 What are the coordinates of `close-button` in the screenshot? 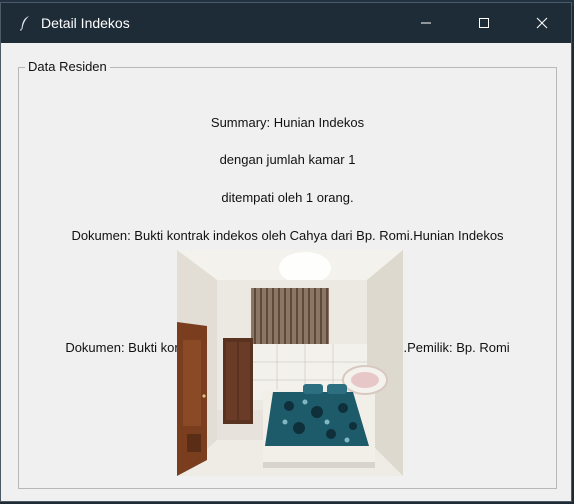 It's located at (542, 23).